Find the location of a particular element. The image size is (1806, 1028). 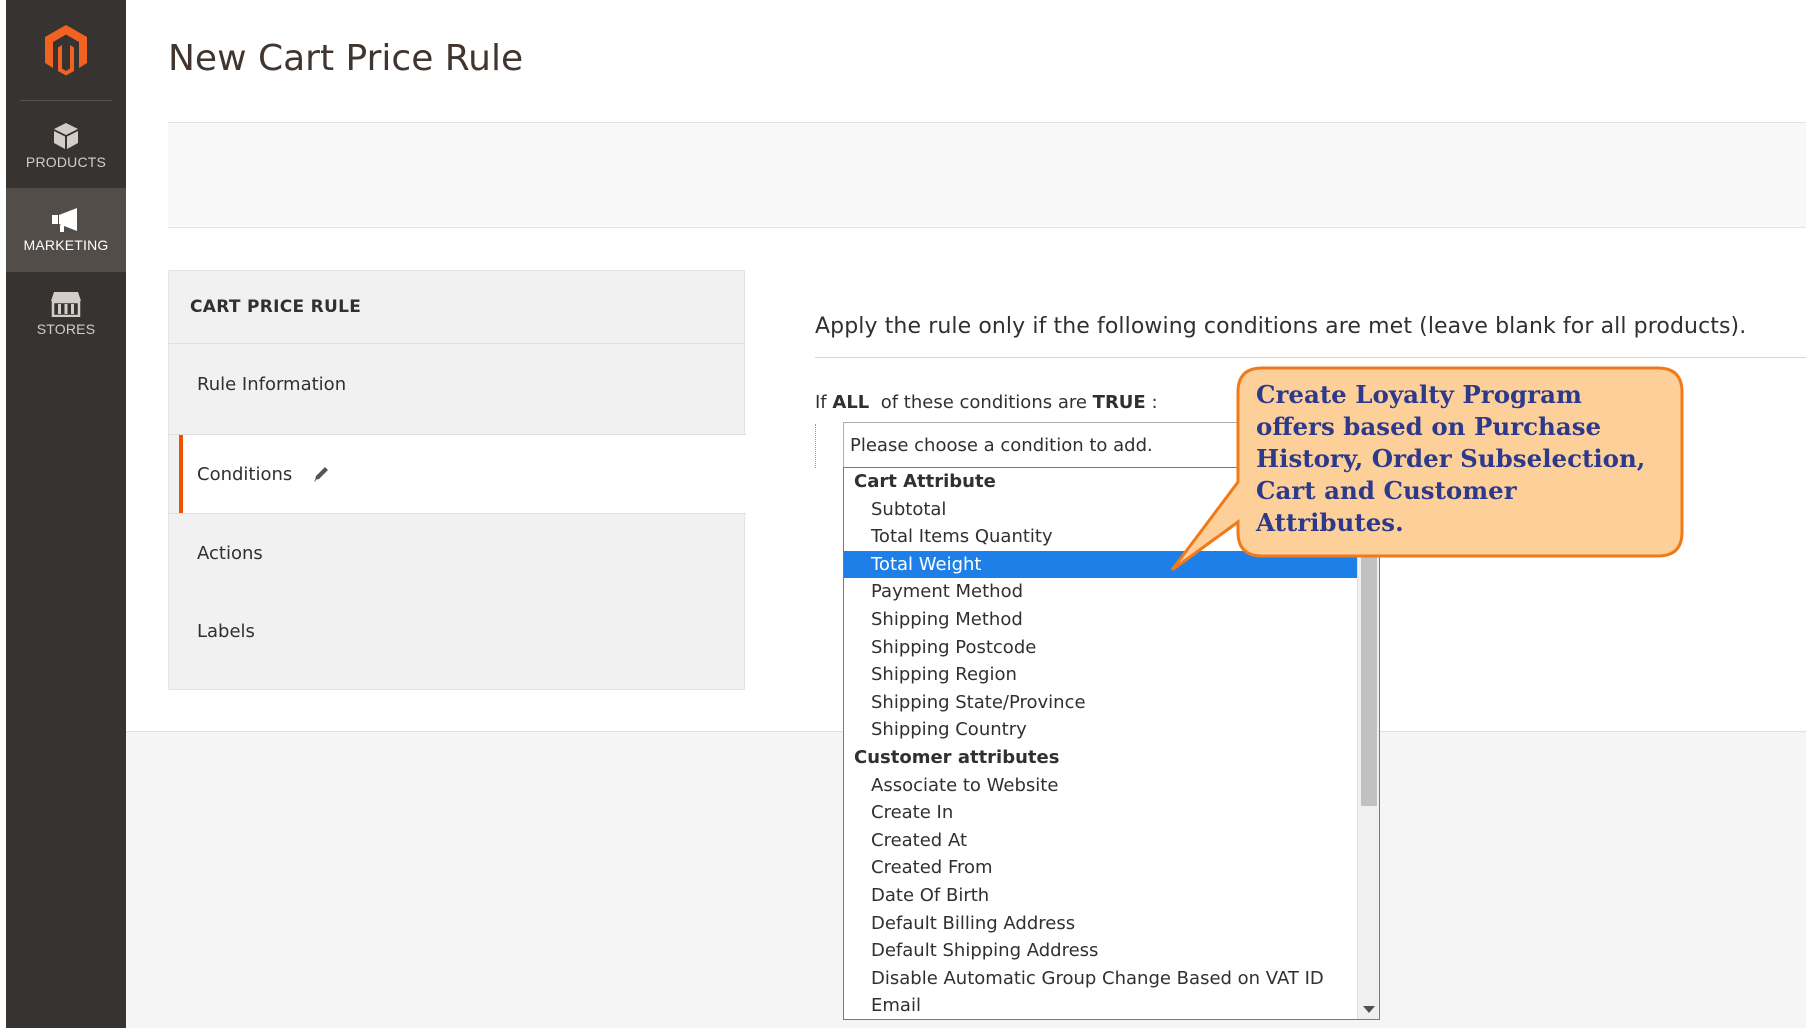

condition-tree-guide is located at coordinates (815, 446).